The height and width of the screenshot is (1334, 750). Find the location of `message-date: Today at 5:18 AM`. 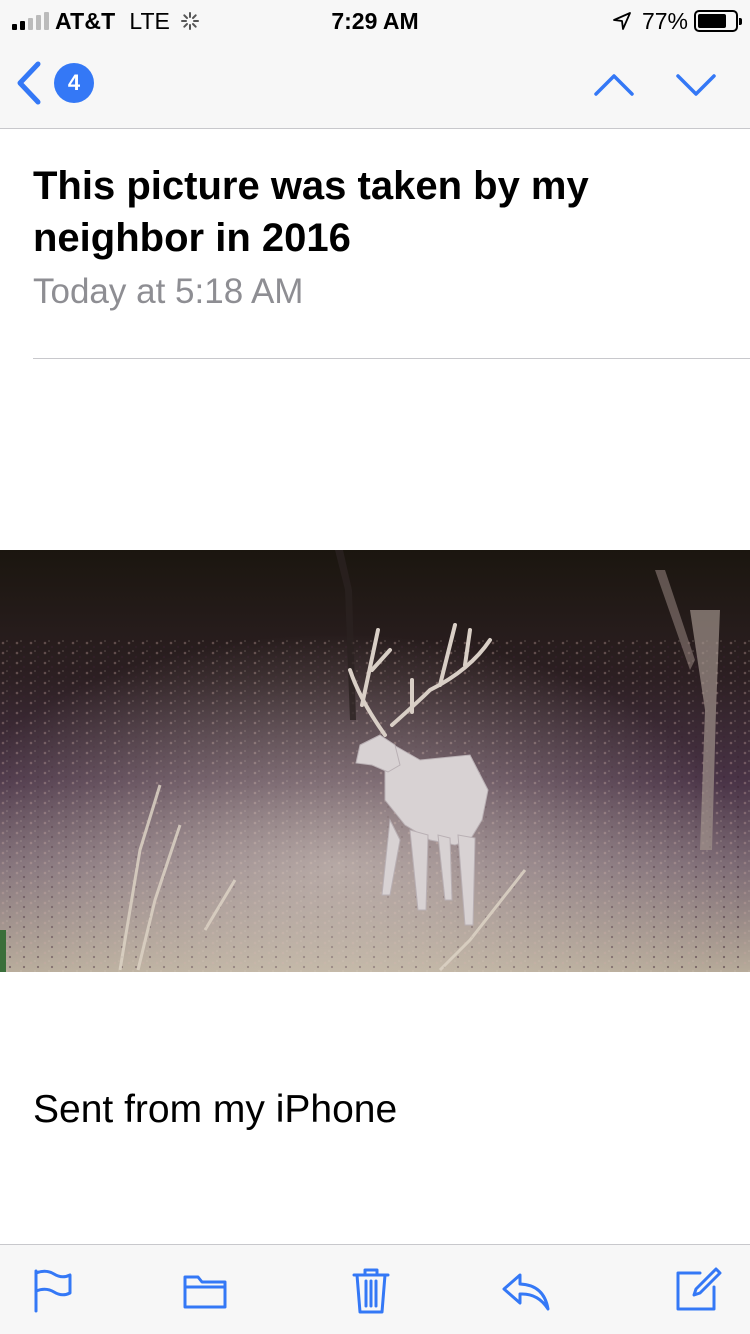

message-date: Today at 5:18 AM is located at coordinates (168, 291).